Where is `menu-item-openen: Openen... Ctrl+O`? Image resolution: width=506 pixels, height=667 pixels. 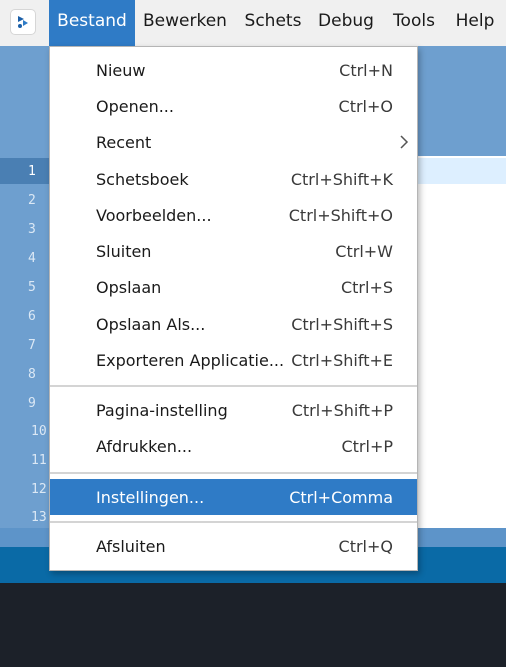 menu-item-openen: Openen... Ctrl+O is located at coordinates (233, 106).